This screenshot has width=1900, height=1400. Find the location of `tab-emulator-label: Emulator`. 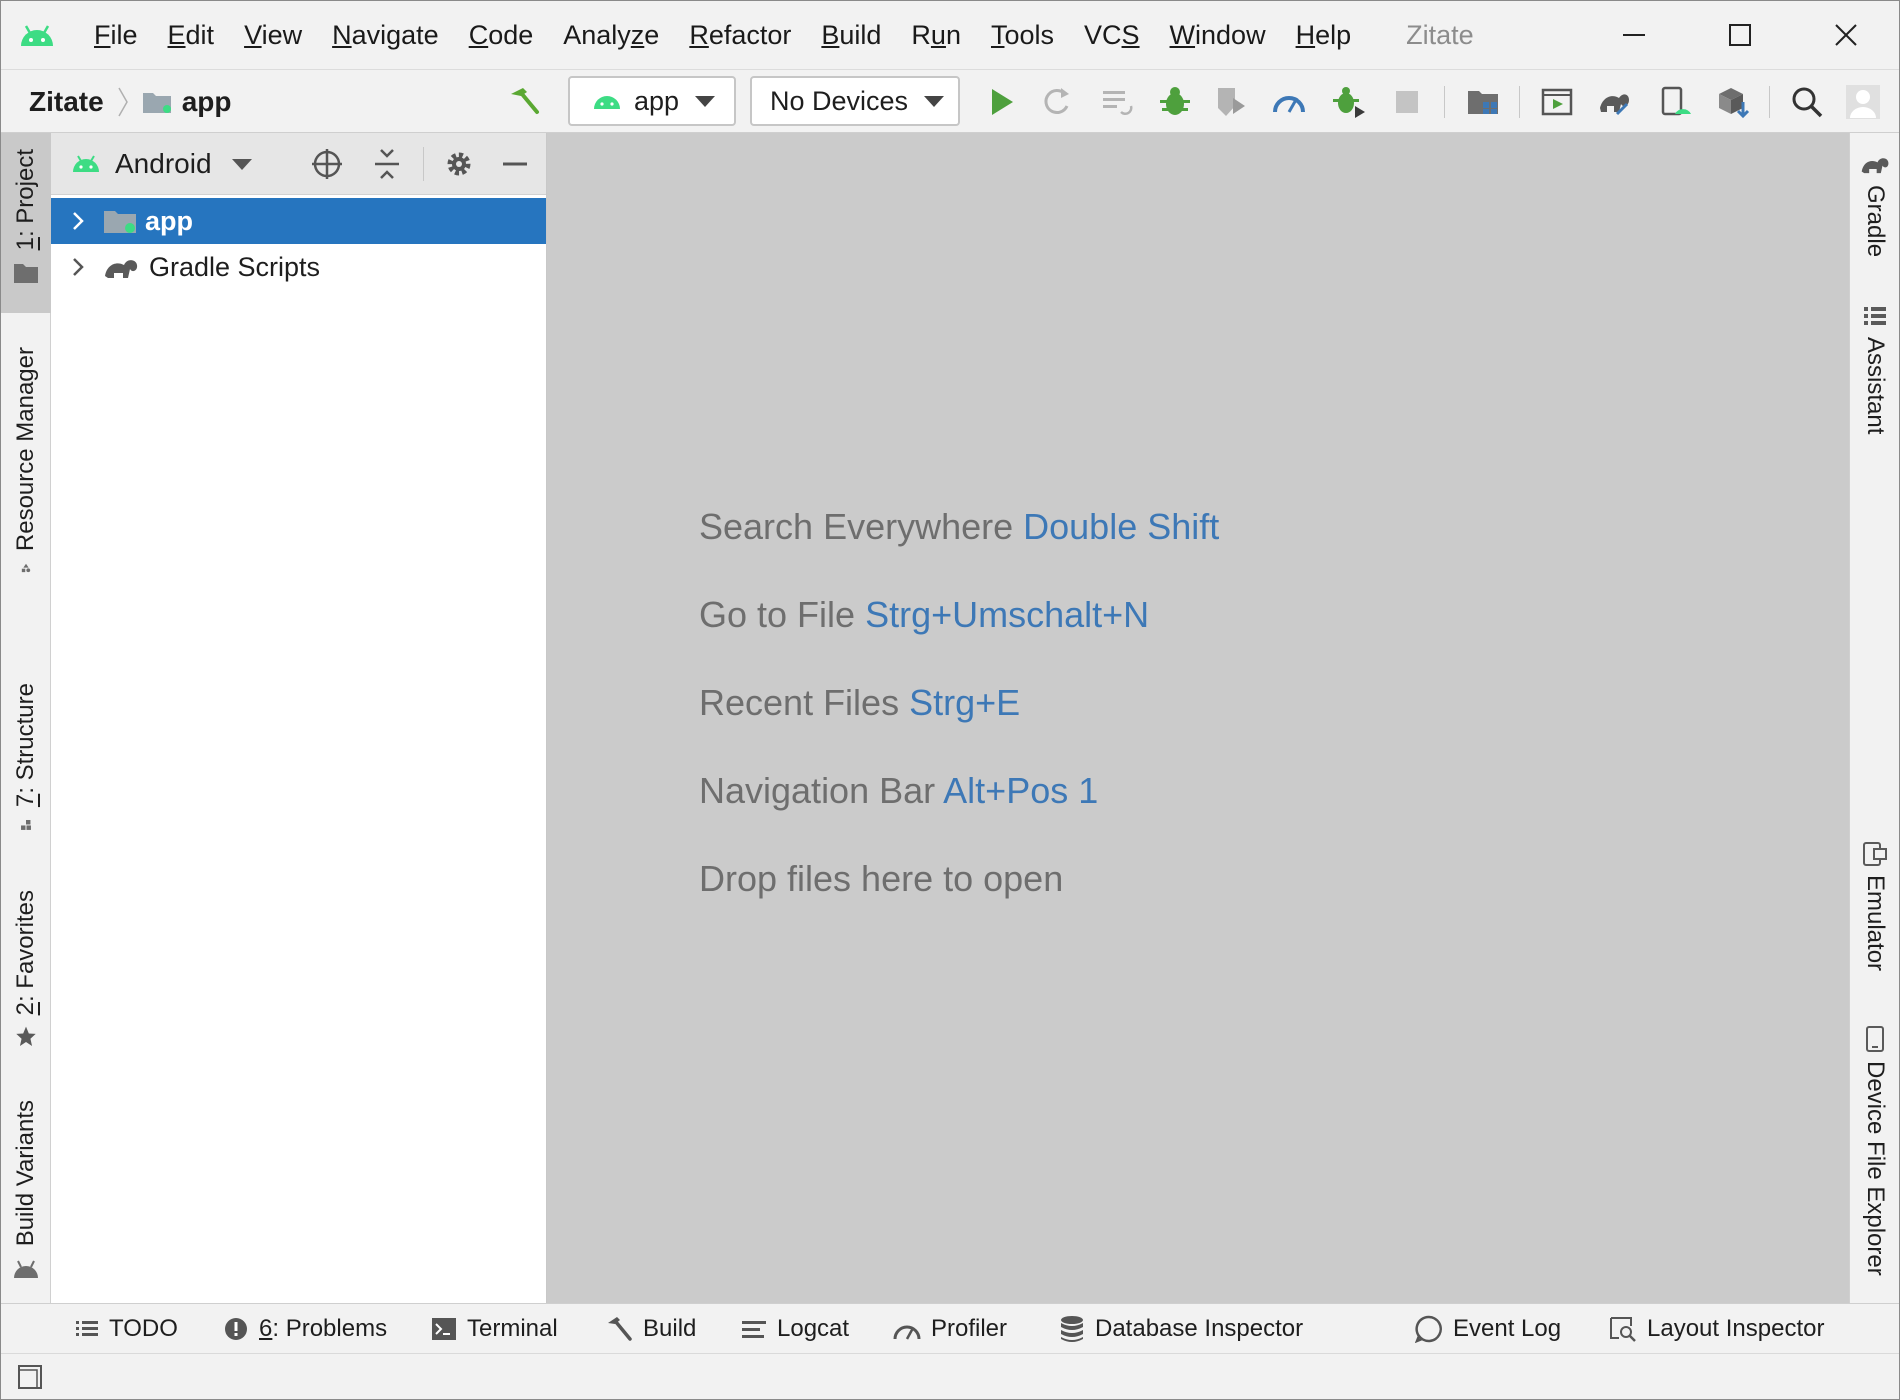

tab-emulator-label: Emulator is located at coordinates (1875, 923).